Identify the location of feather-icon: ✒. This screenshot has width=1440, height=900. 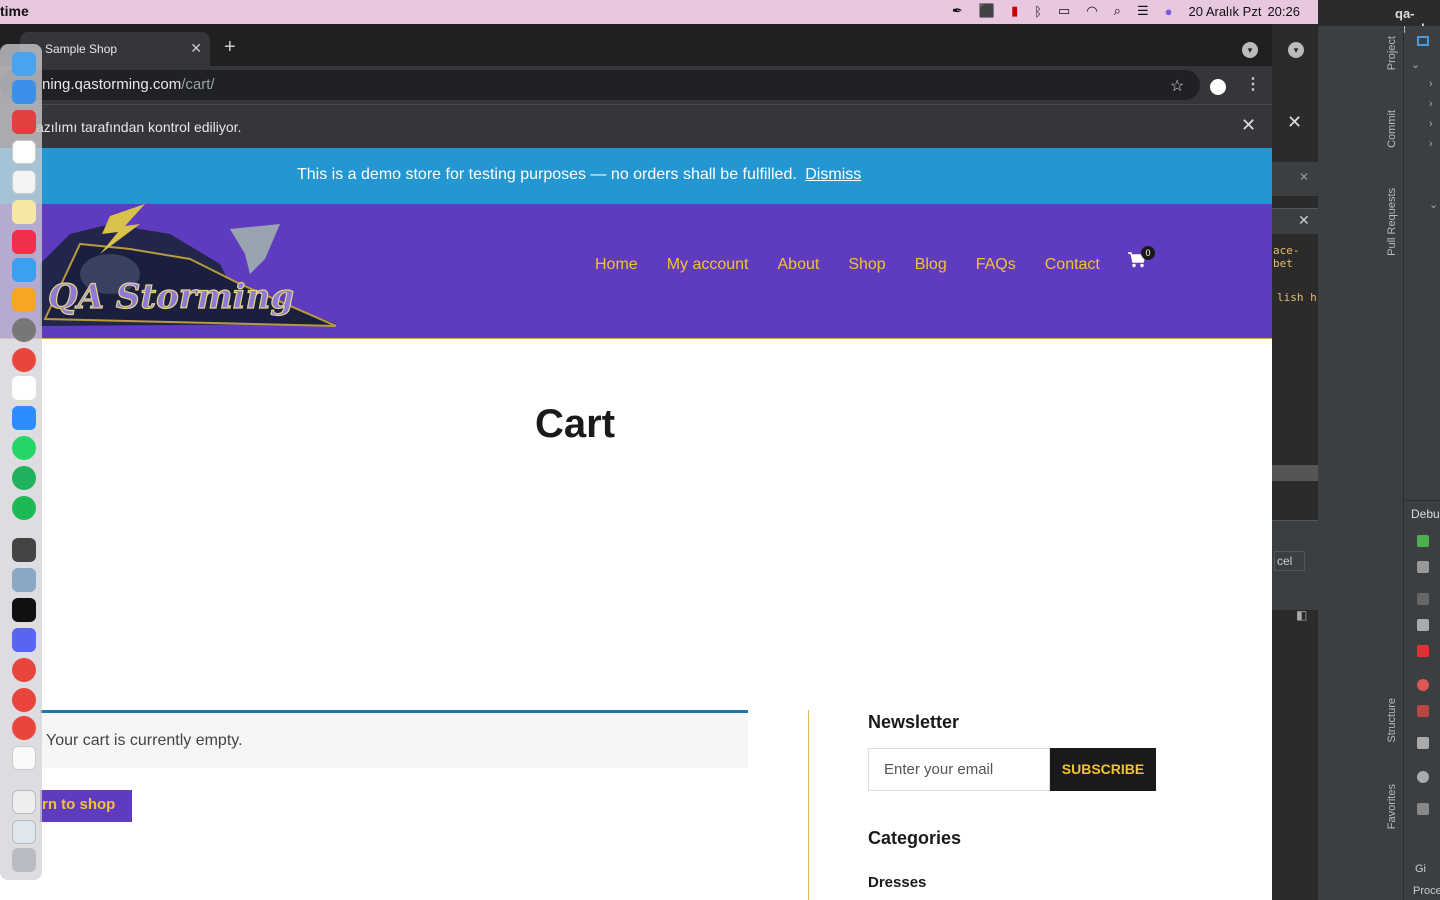
(957, 11).